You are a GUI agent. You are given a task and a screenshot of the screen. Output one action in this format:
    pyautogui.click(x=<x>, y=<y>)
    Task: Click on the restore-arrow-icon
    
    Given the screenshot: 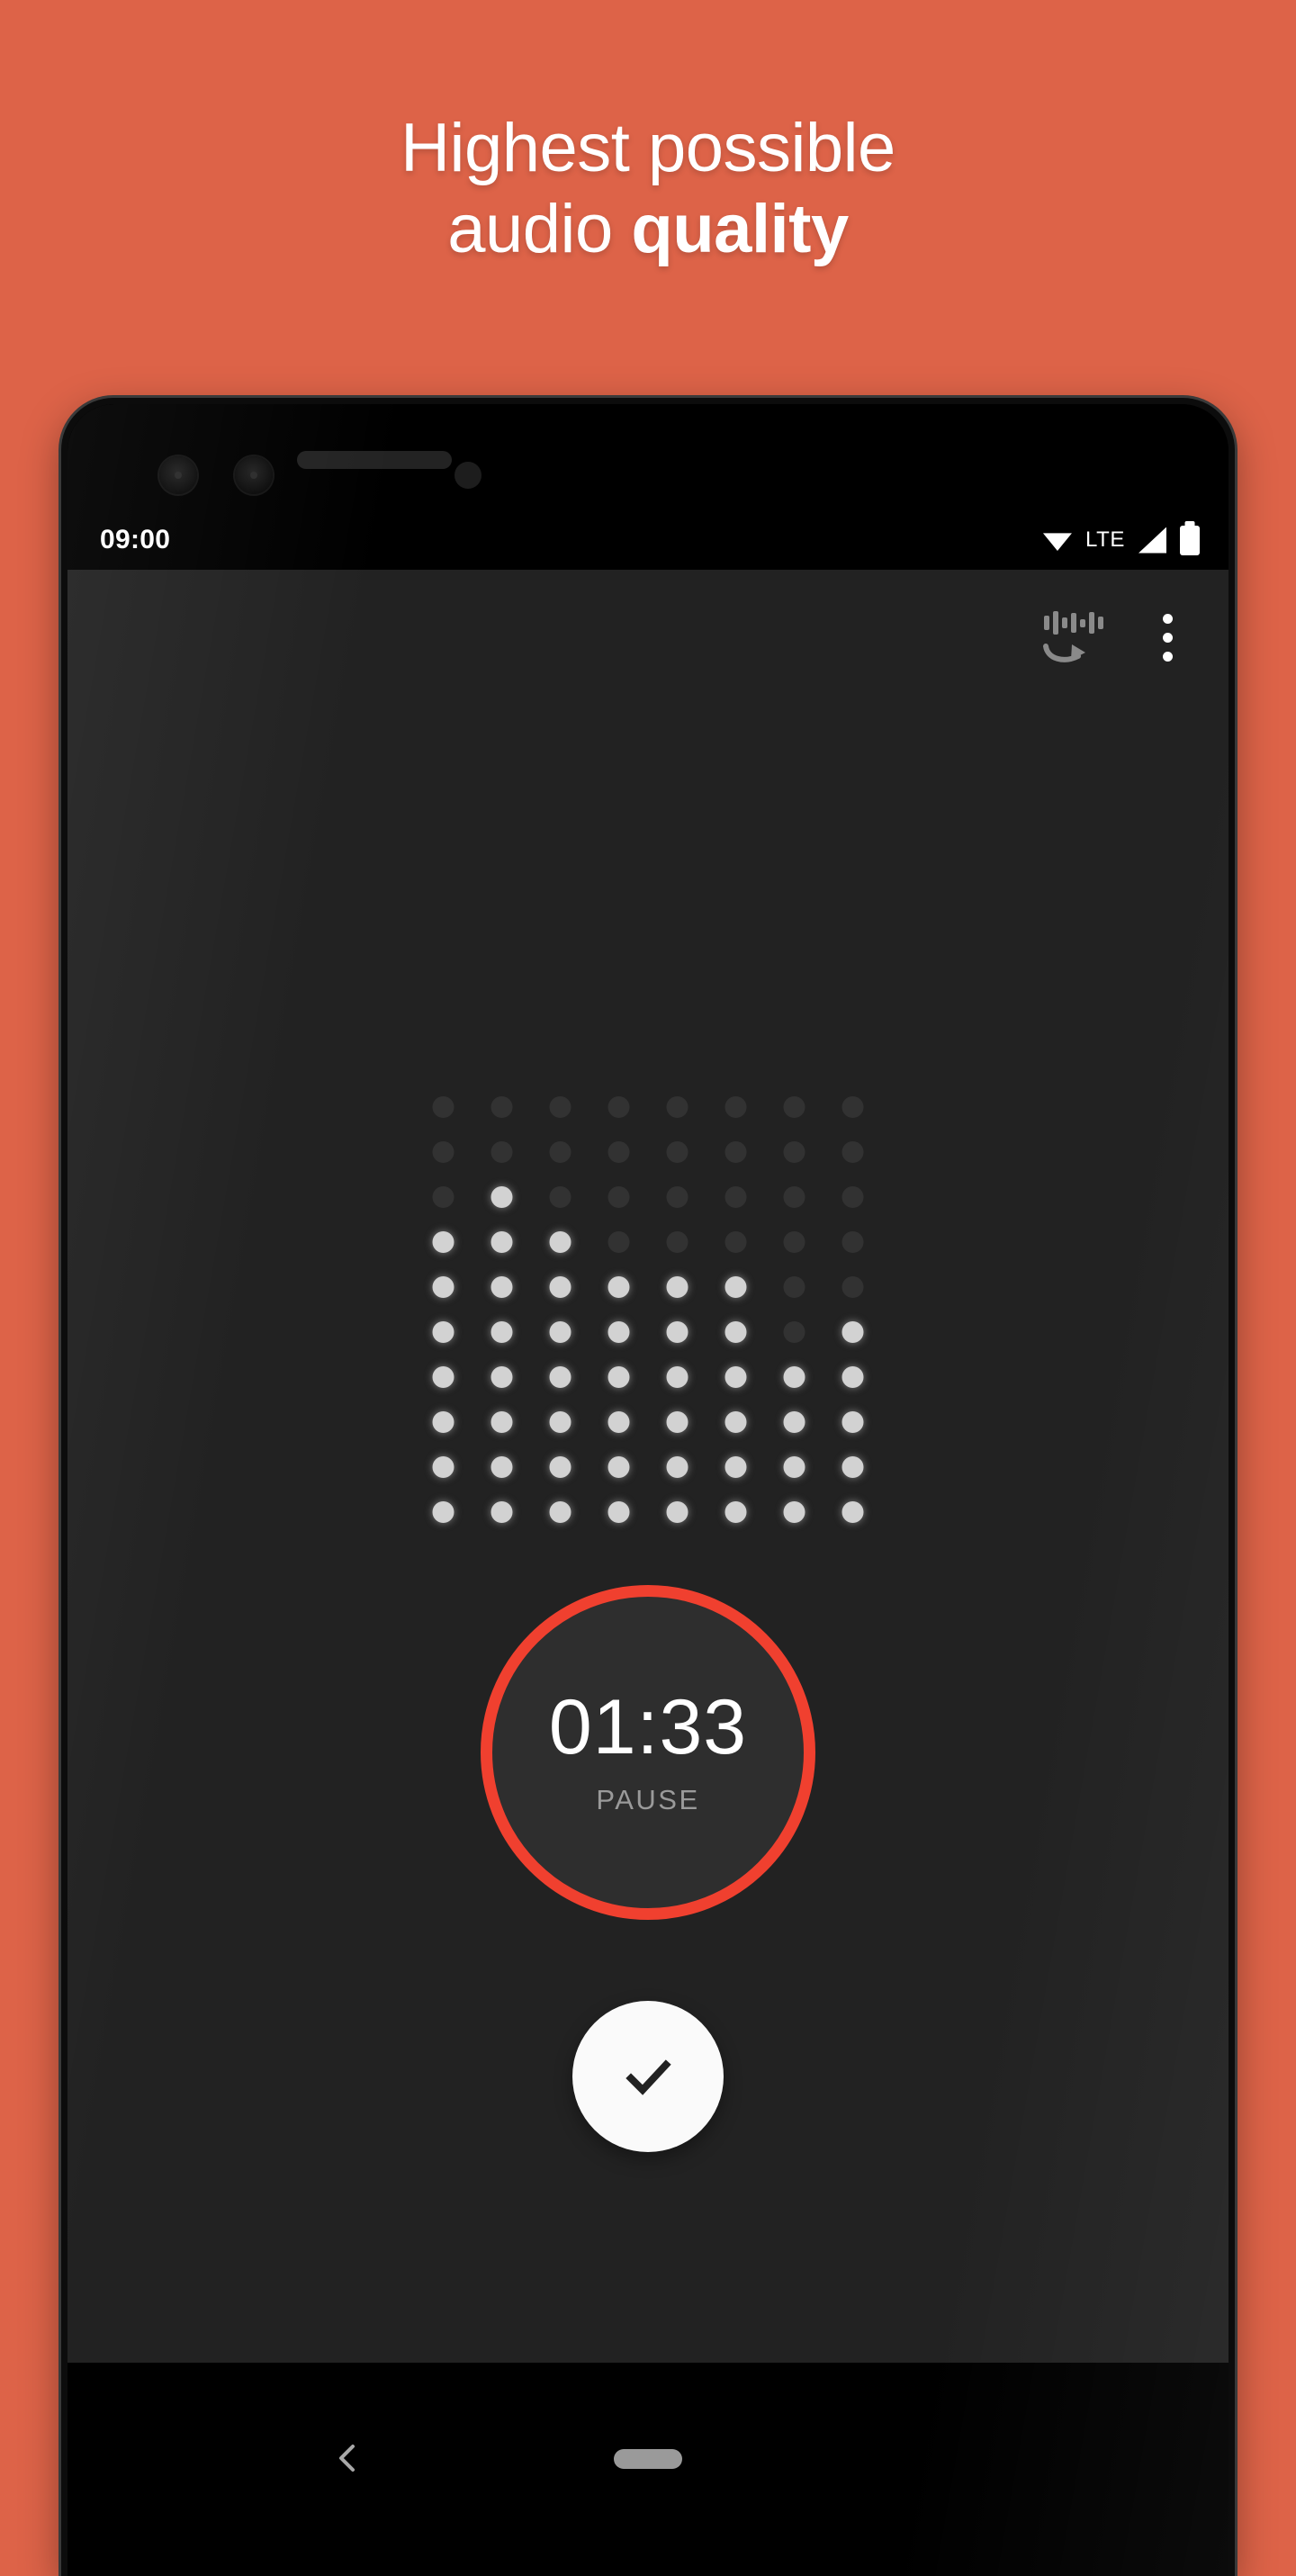 What is the action you would take?
    pyautogui.click(x=1064, y=653)
    